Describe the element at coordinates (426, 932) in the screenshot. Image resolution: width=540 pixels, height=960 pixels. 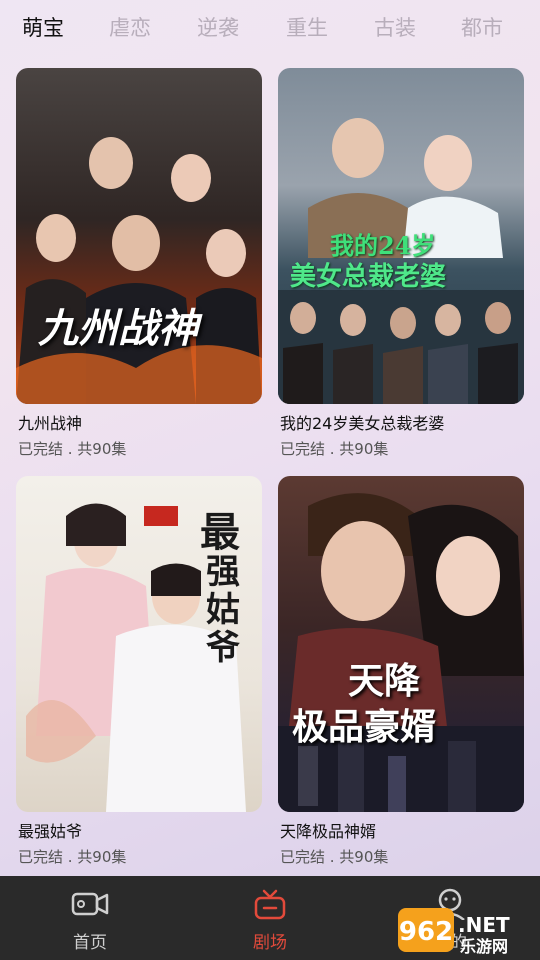
I see `svg-text: 962` at that location.